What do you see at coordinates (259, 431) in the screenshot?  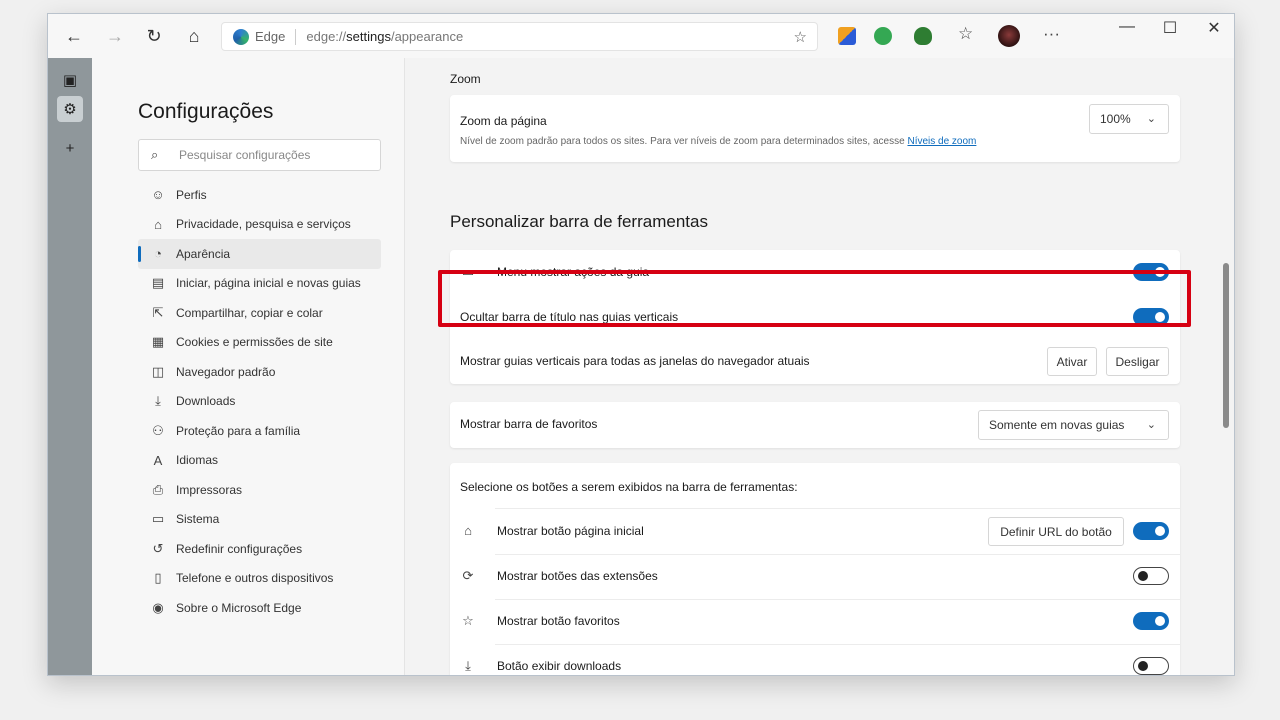 I see `sidebar-item-familia: ⚇ Proteção para a família` at bounding box center [259, 431].